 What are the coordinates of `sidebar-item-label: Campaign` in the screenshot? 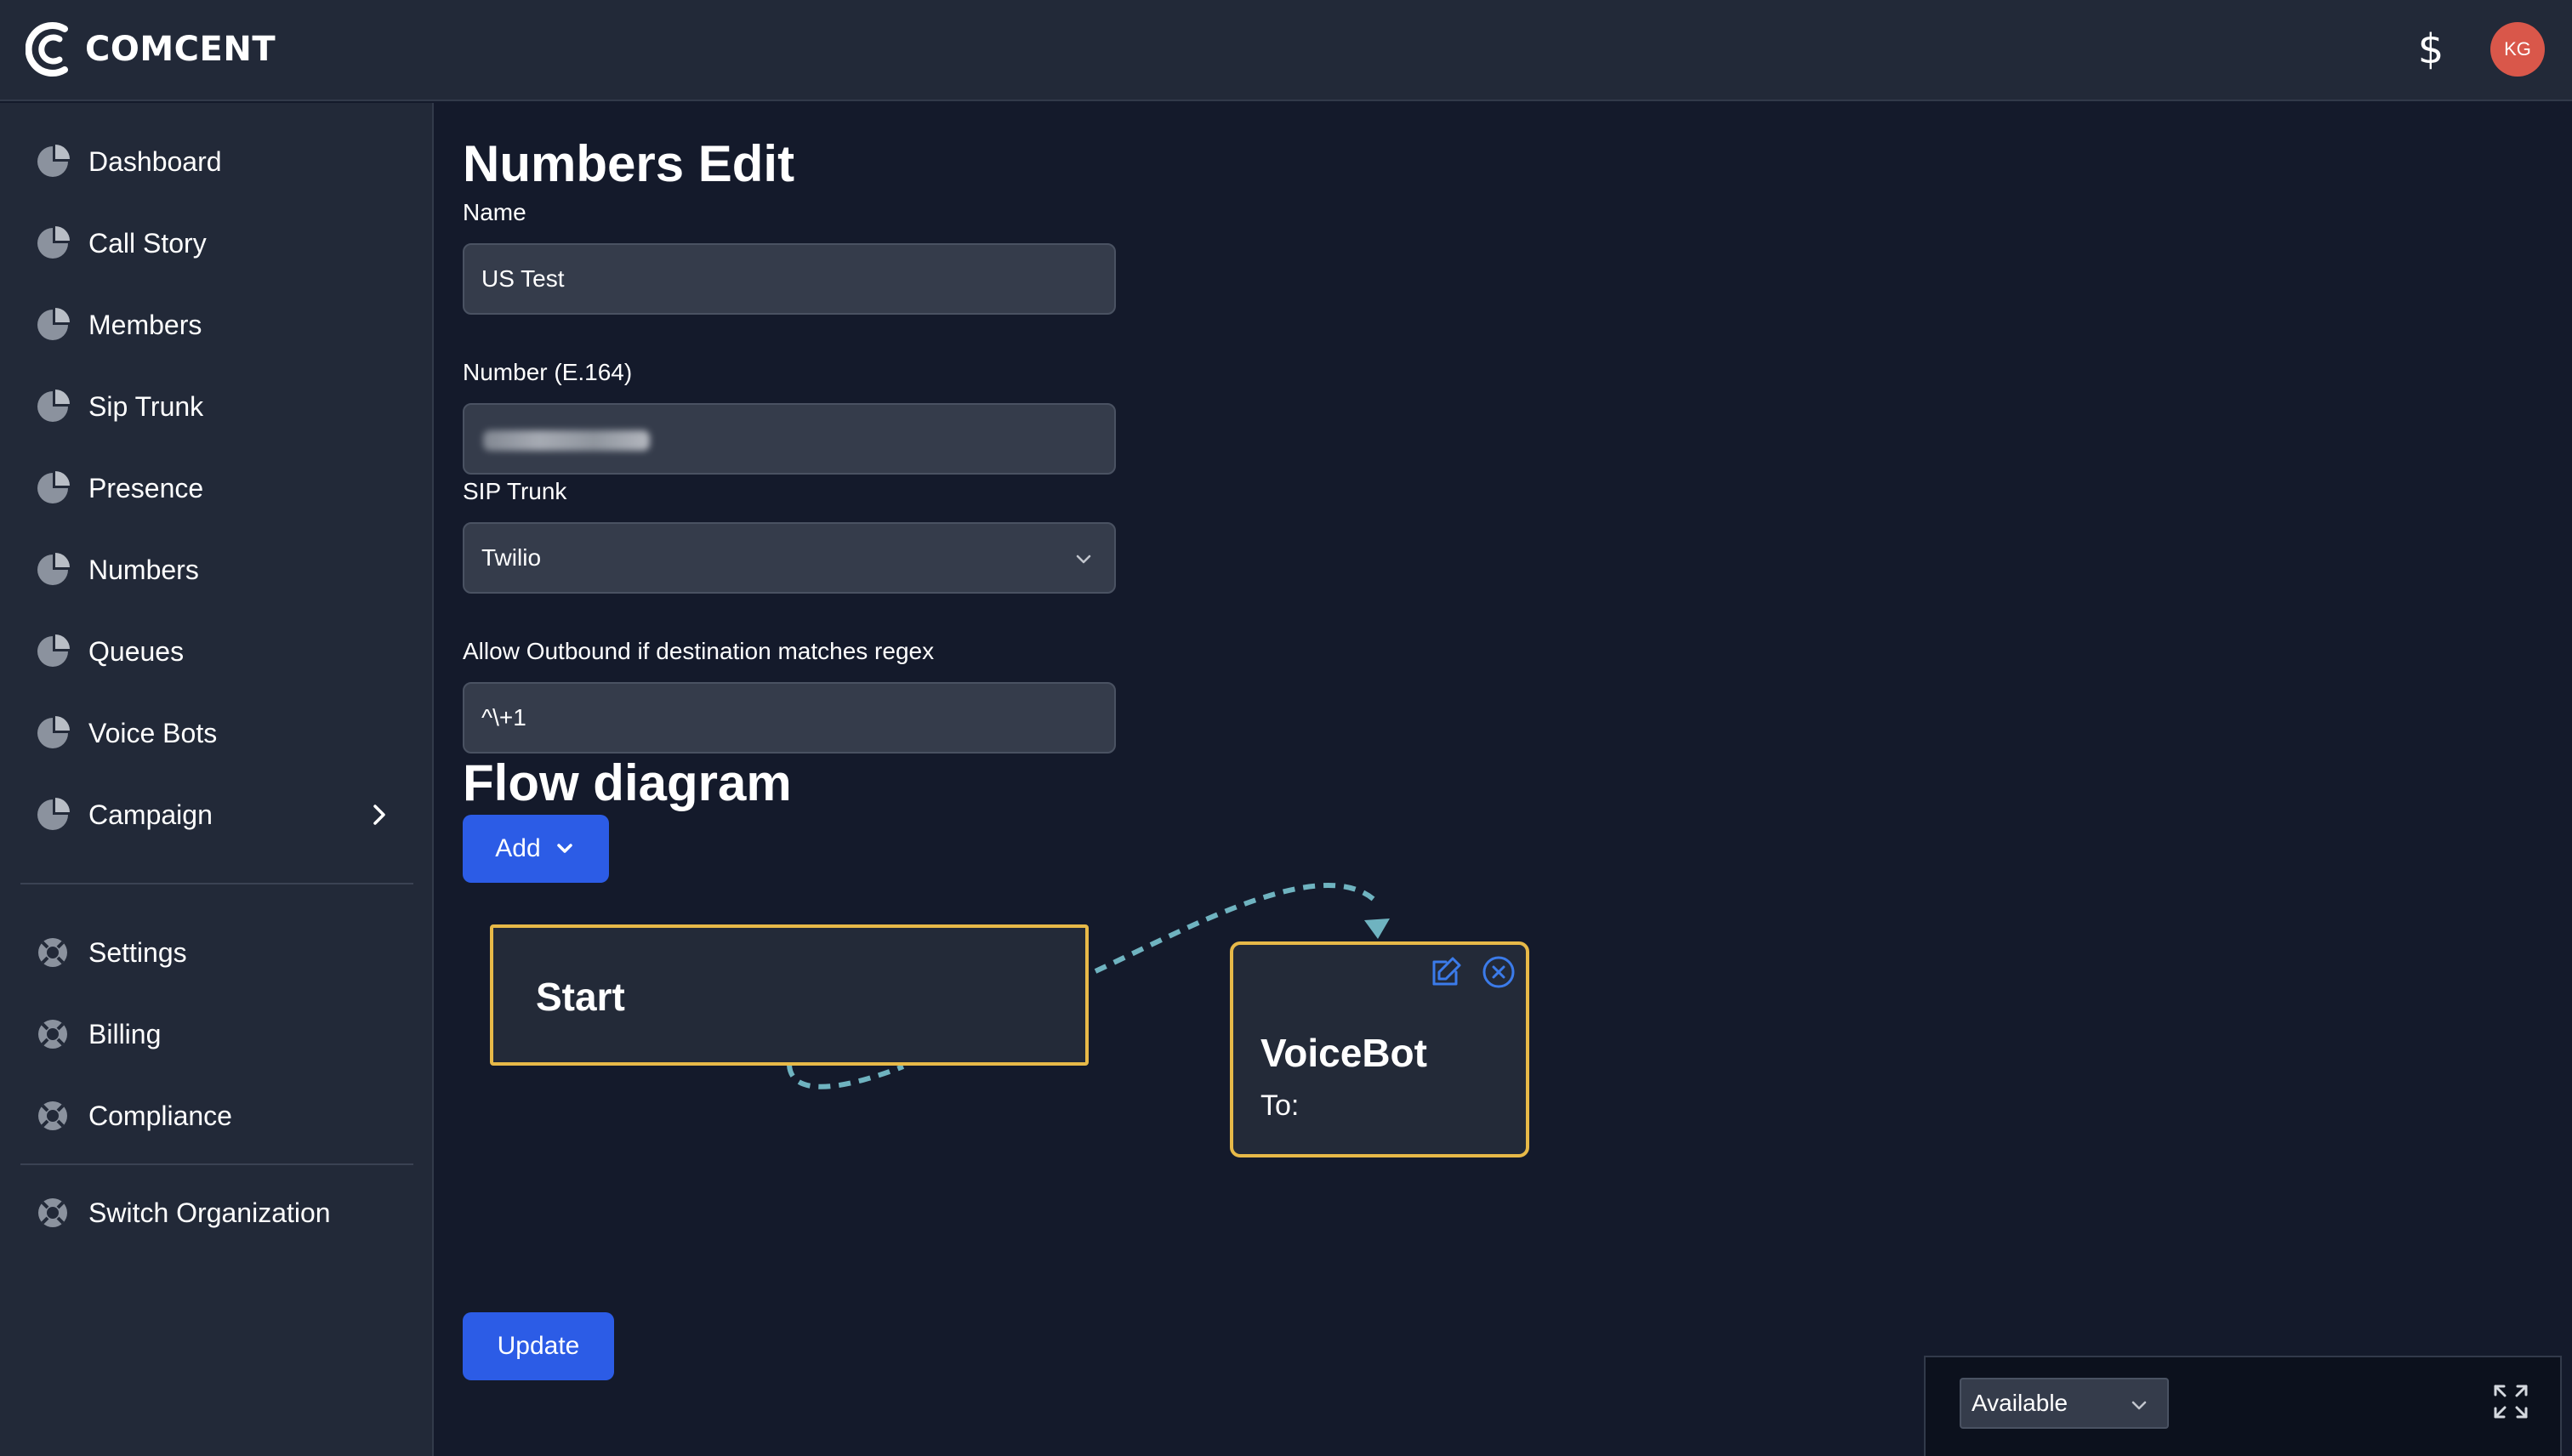 It's located at (150, 814).